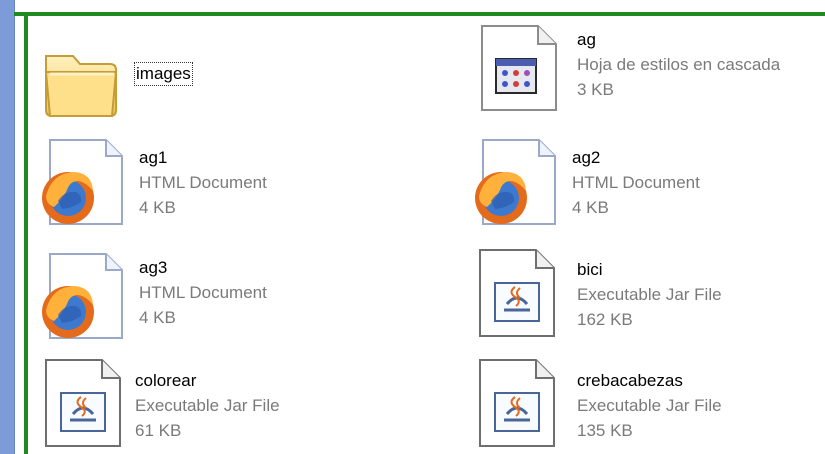  Describe the element at coordinates (228, 80) in the screenshot. I see `file-item-images: images` at that location.